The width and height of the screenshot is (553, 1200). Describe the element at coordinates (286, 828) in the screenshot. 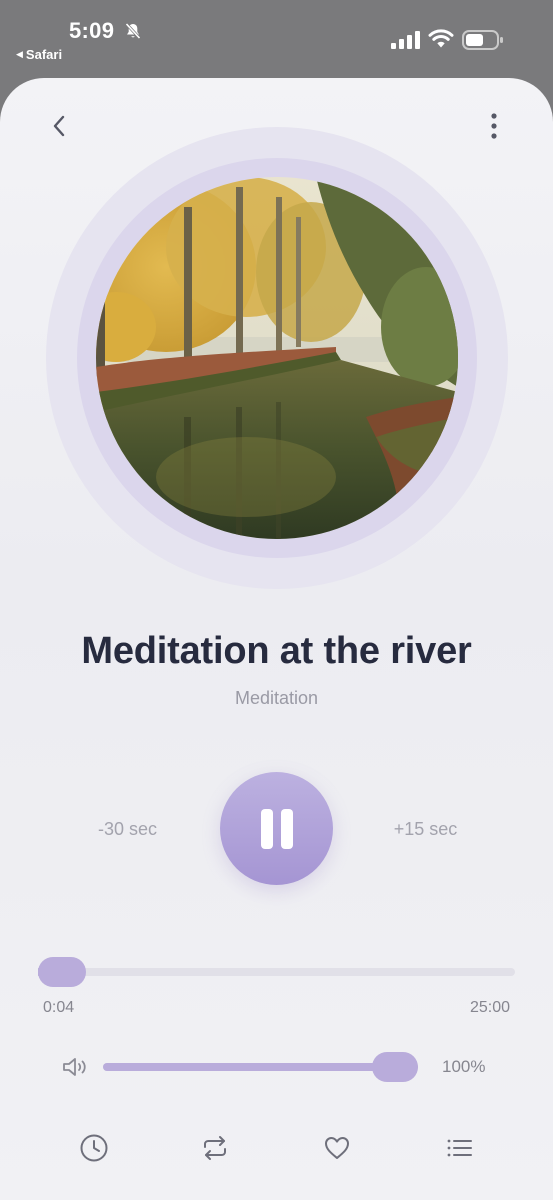

I see `pause-icon-bar-right` at that location.